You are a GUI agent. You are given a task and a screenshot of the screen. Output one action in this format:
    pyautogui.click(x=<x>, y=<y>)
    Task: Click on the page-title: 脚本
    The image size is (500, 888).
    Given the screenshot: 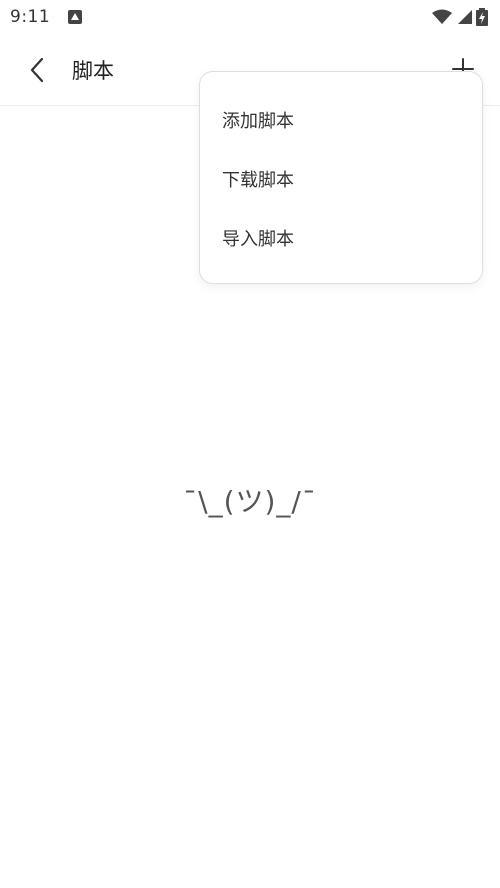 What is the action you would take?
    pyautogui.click(x=93, y=70)
    